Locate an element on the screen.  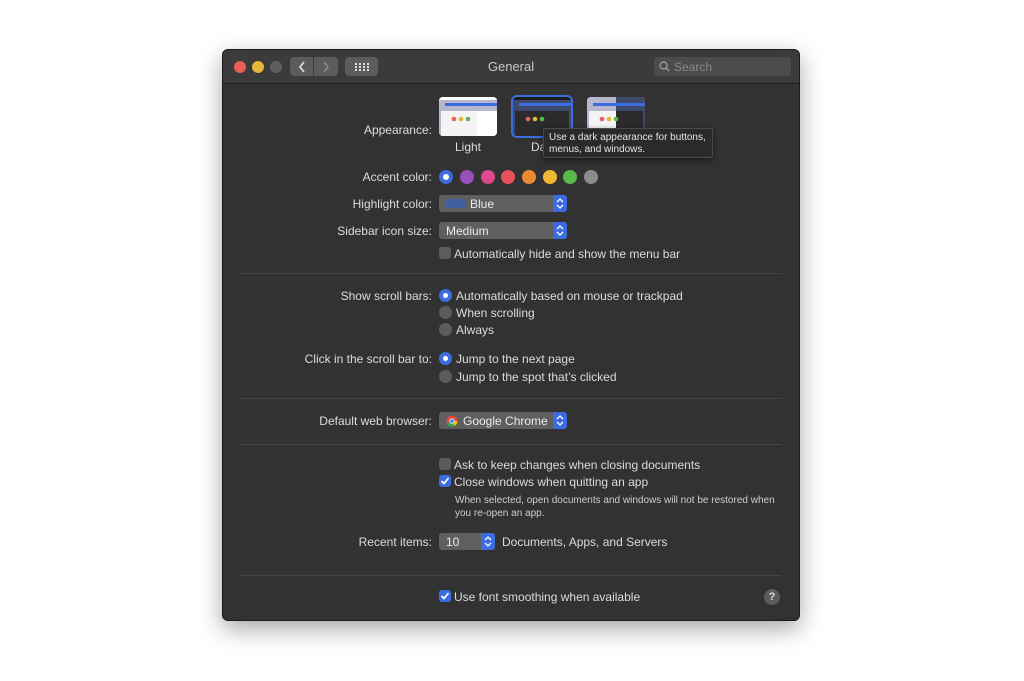
scroll-bars-when-scrolling-radio is located at coordinates (445, 312).